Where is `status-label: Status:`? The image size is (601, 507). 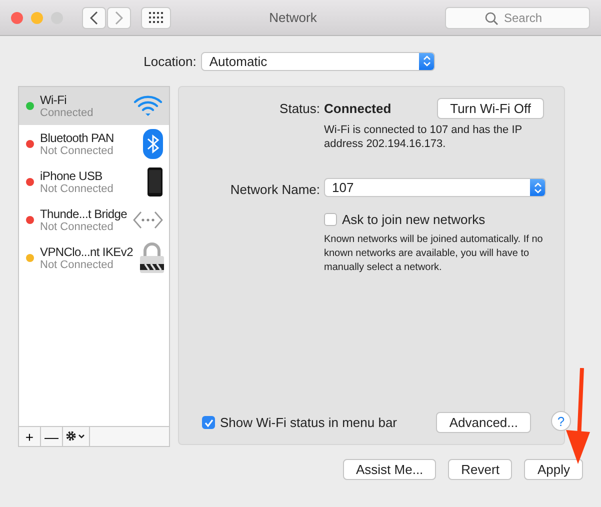
status-label: Status: is located at coordinates (299, 108).